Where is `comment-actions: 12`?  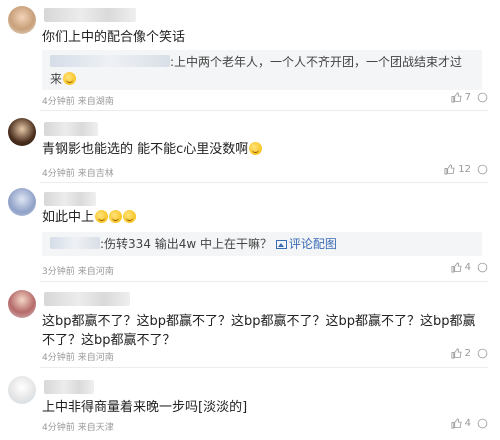
comment-actions: 12 is located at coordinates (466, 169).